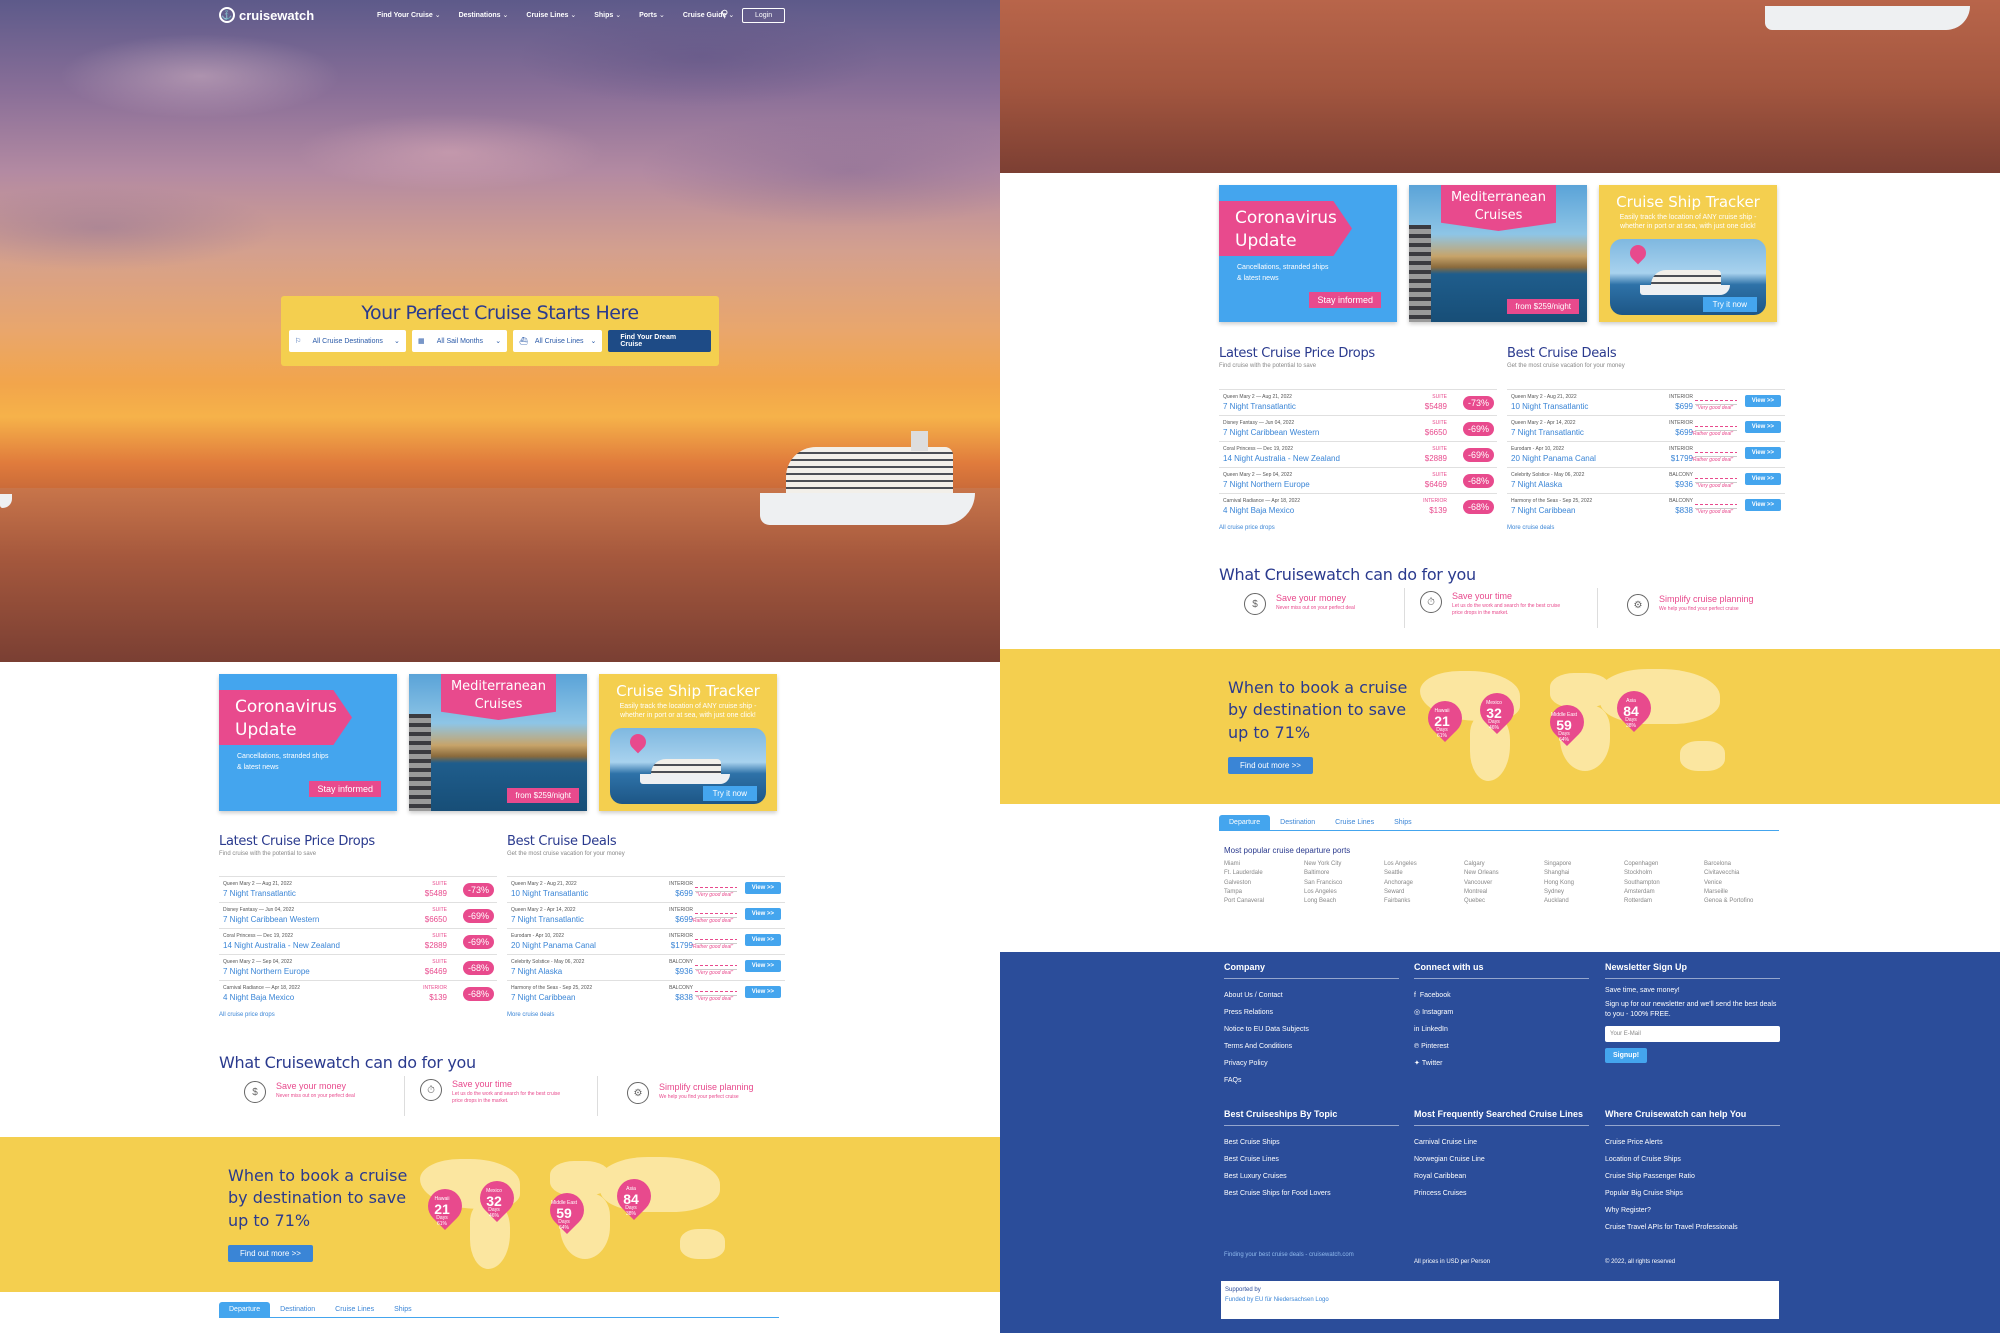  Describe the element at coordinates (1311, 1142) in the screenshot. I see `footer-link: Best Cruise Ships` at that location.